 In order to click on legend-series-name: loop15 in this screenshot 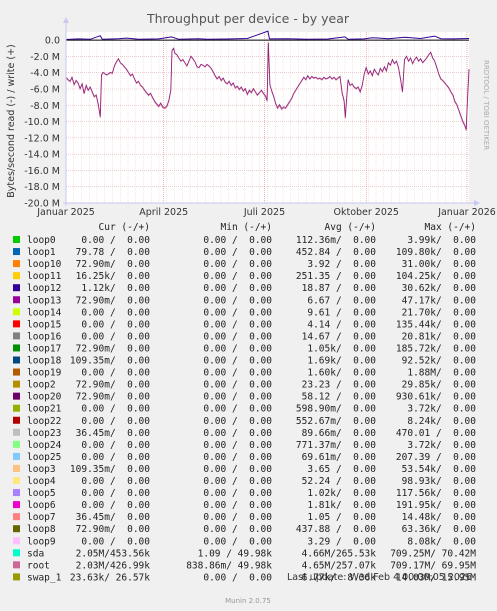, I will do `click(44, 324)`.